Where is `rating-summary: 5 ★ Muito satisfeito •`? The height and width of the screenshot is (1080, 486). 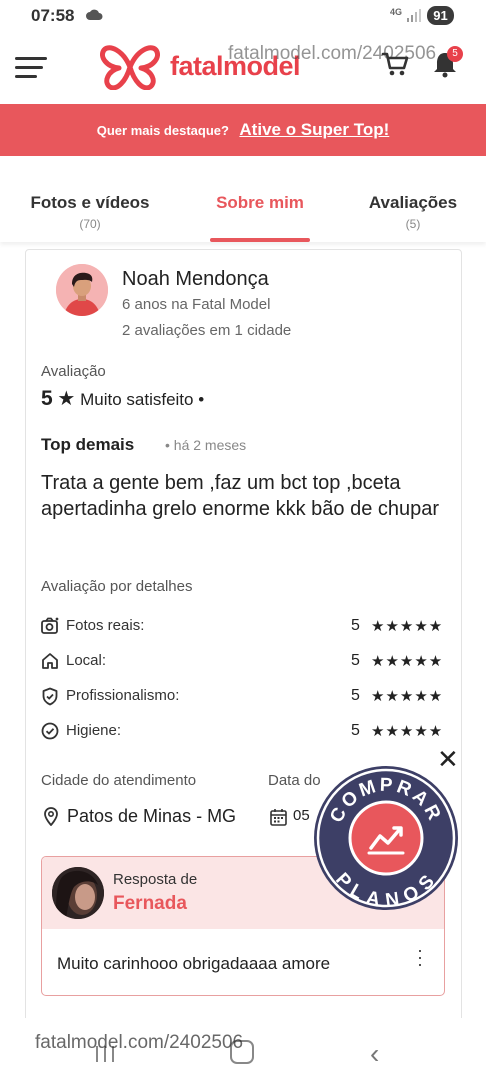 rating-summary: 5 ★ Muito satisfeito • is located at coordinates (122, 398).